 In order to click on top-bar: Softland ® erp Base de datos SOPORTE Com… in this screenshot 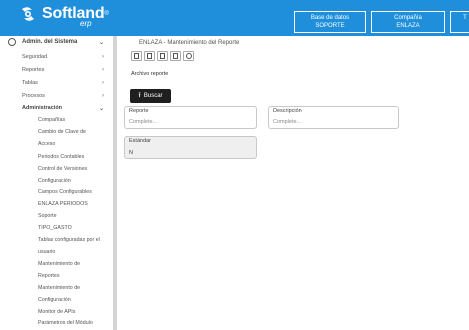, I will do `click(234, 18)`.